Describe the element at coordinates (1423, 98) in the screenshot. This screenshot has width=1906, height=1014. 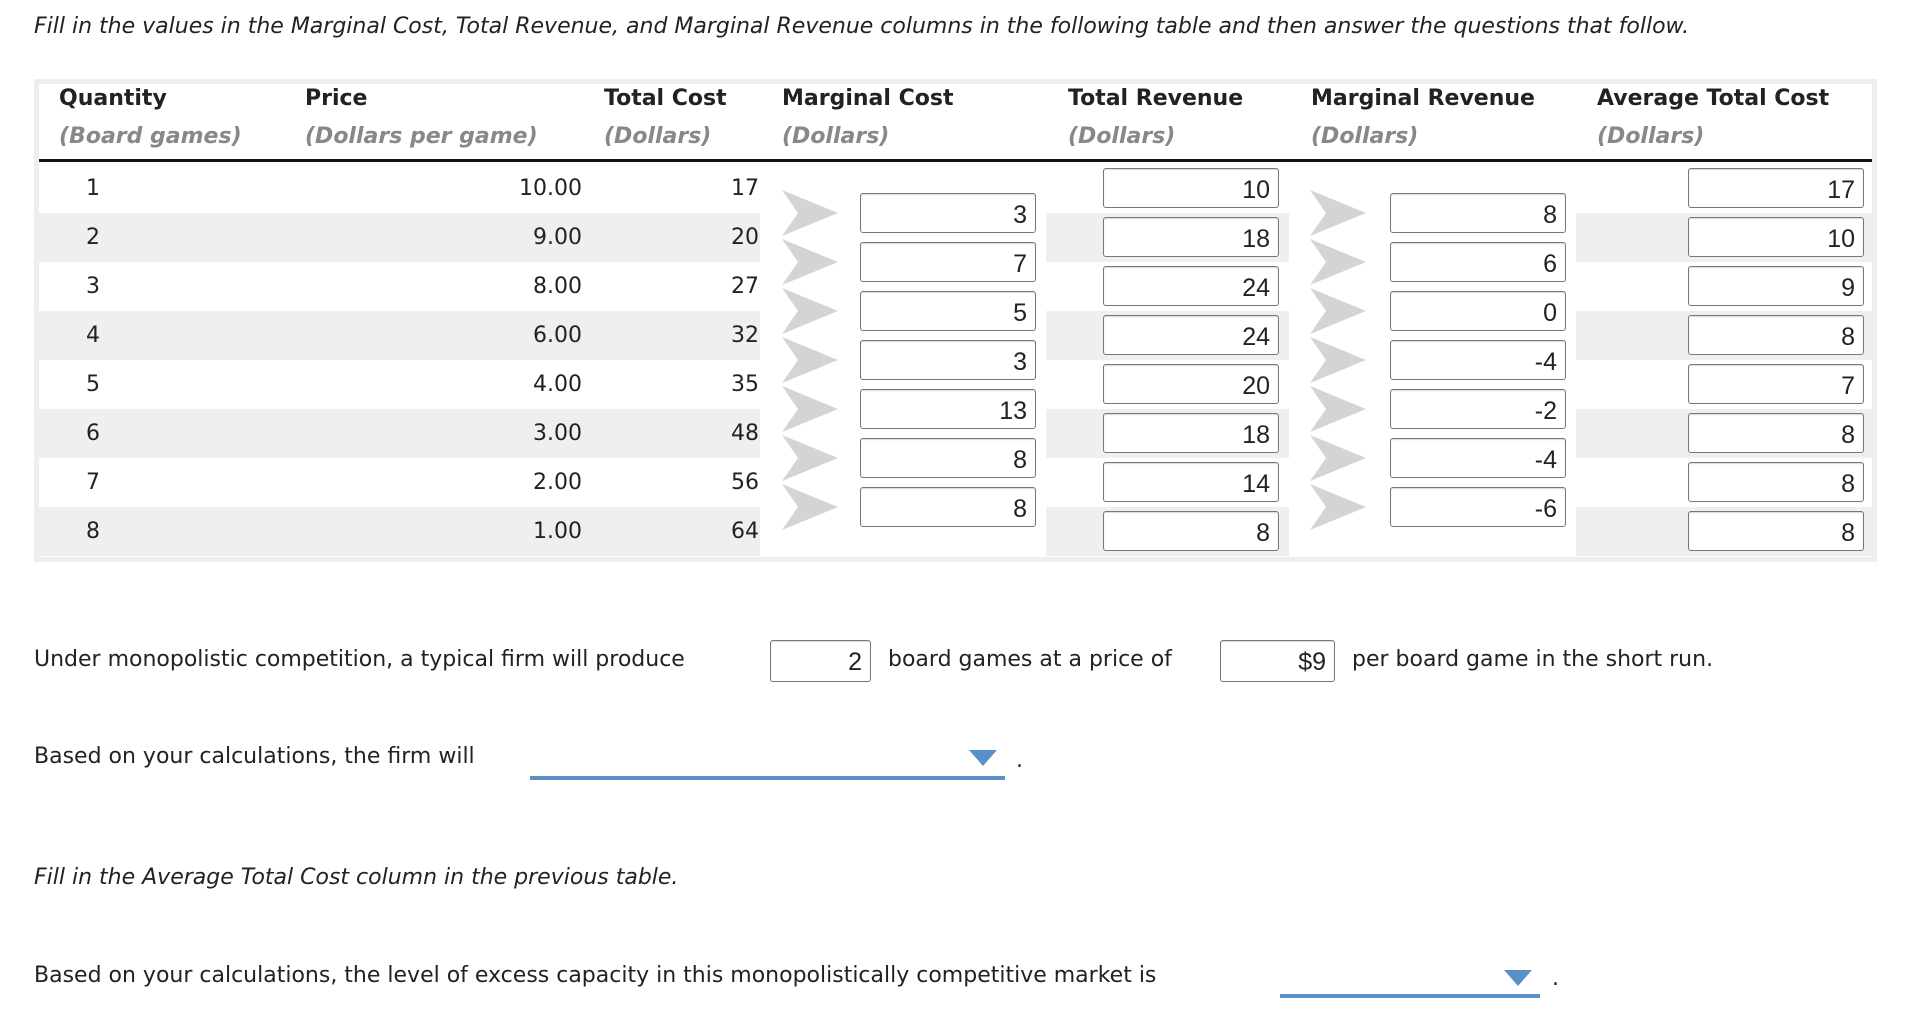
I see `header-marginal-revenue: Marginal Revenue` at that location.